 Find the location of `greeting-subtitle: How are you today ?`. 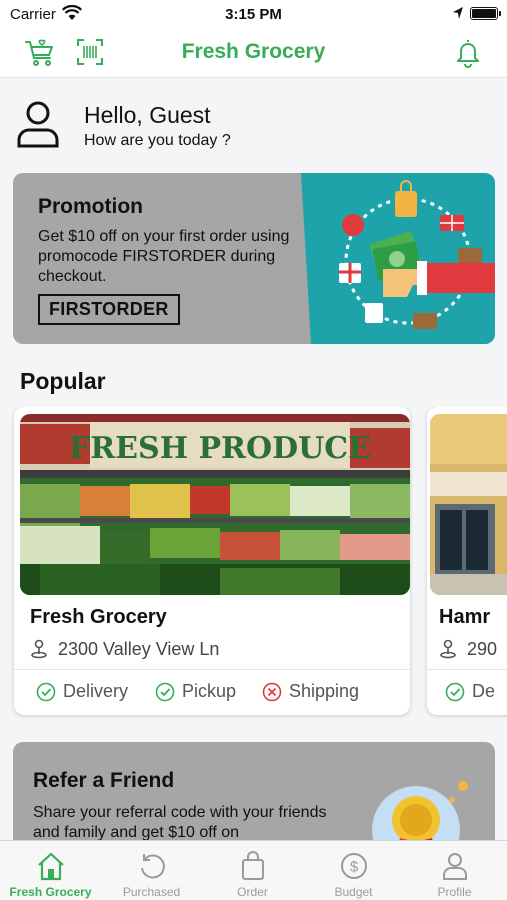

greeting-subtitle: How are you today ? is located at coordinates (157, 140).